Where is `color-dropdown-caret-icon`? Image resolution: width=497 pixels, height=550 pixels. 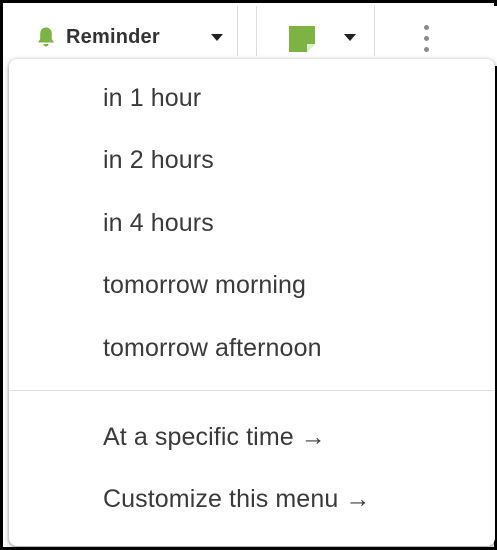 color-dropdown-caret-icon is located at coordinates (350, 37).